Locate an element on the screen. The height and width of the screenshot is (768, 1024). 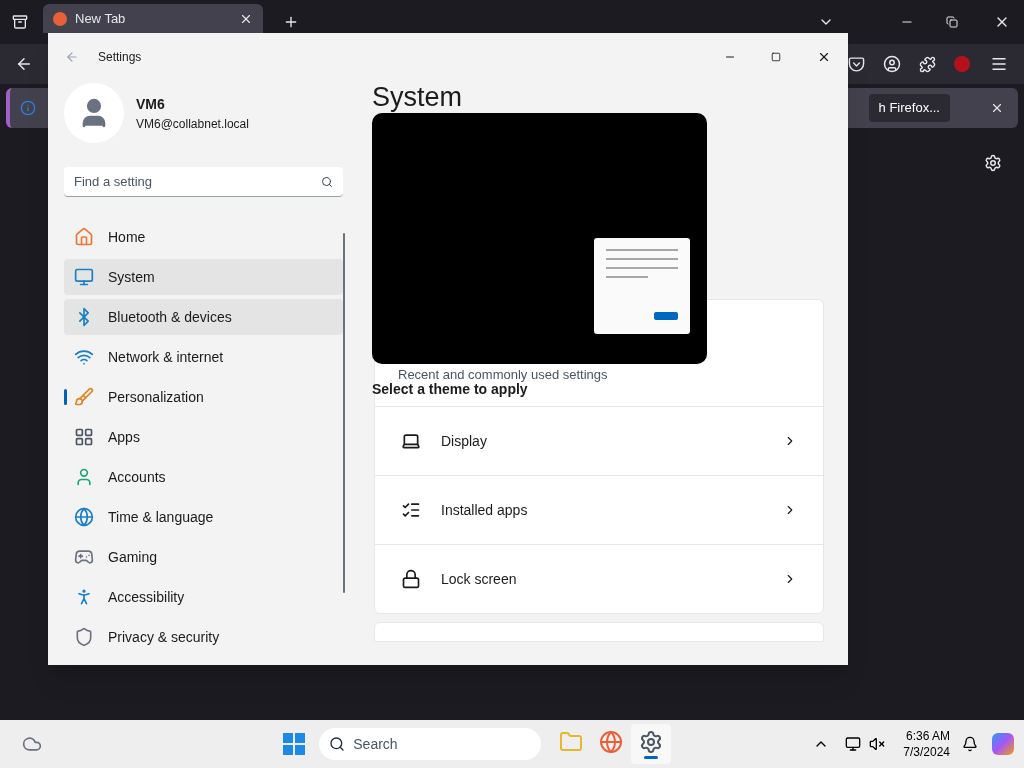
account-icon is located at coordinates (892, 64).